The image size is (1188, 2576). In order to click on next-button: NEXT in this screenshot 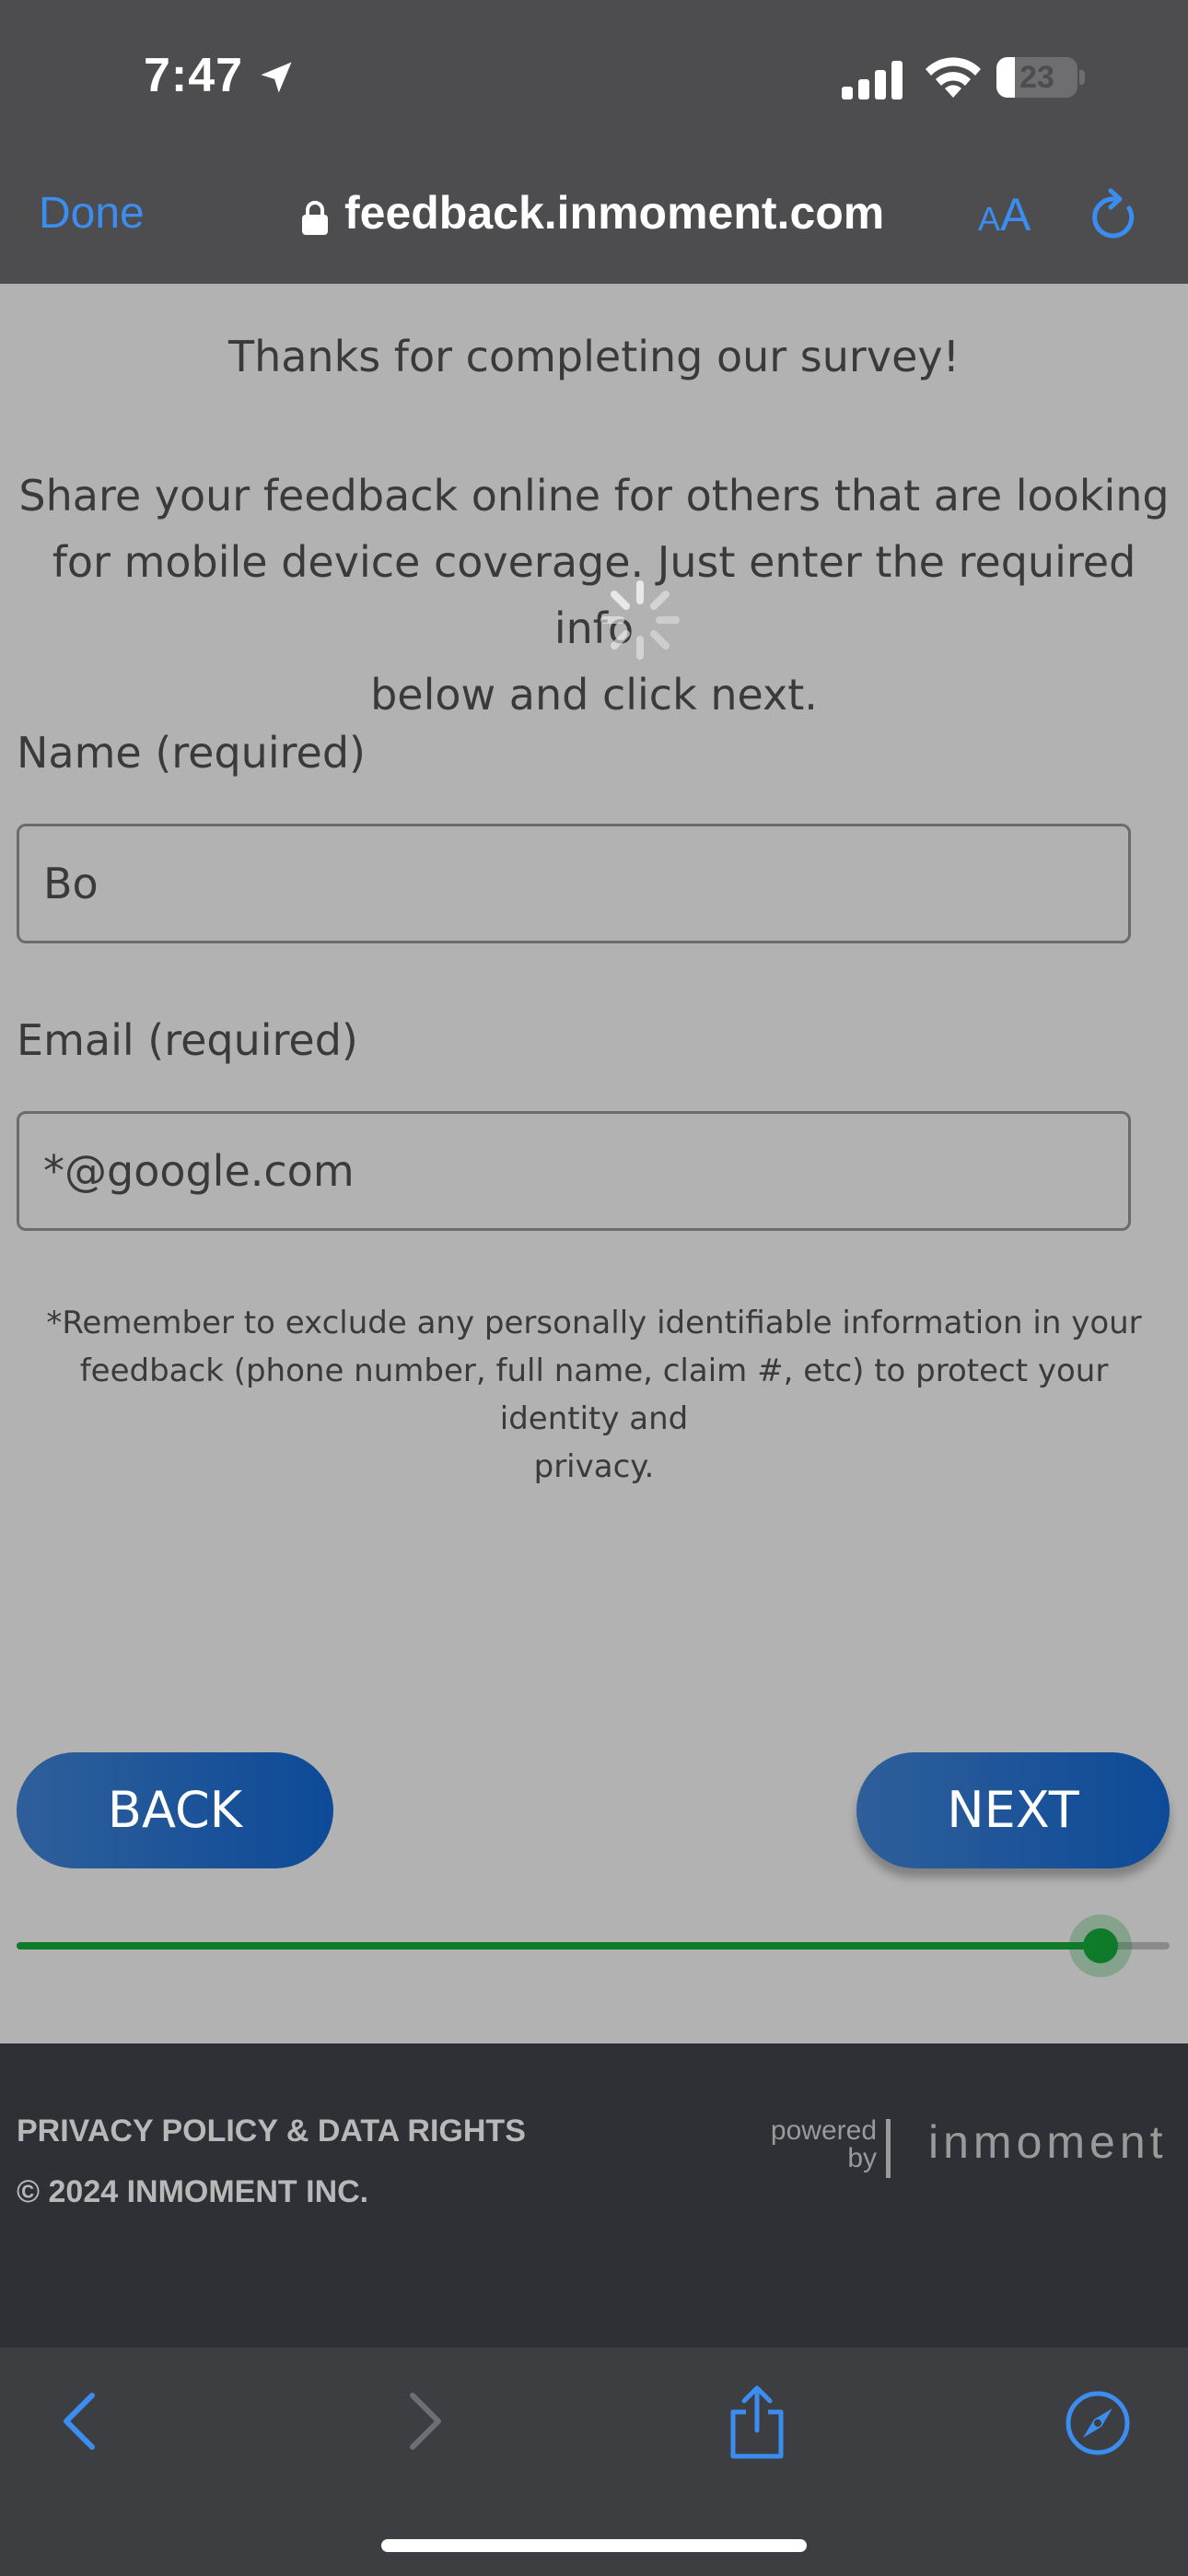, I will do `click(1013, 1810)`.